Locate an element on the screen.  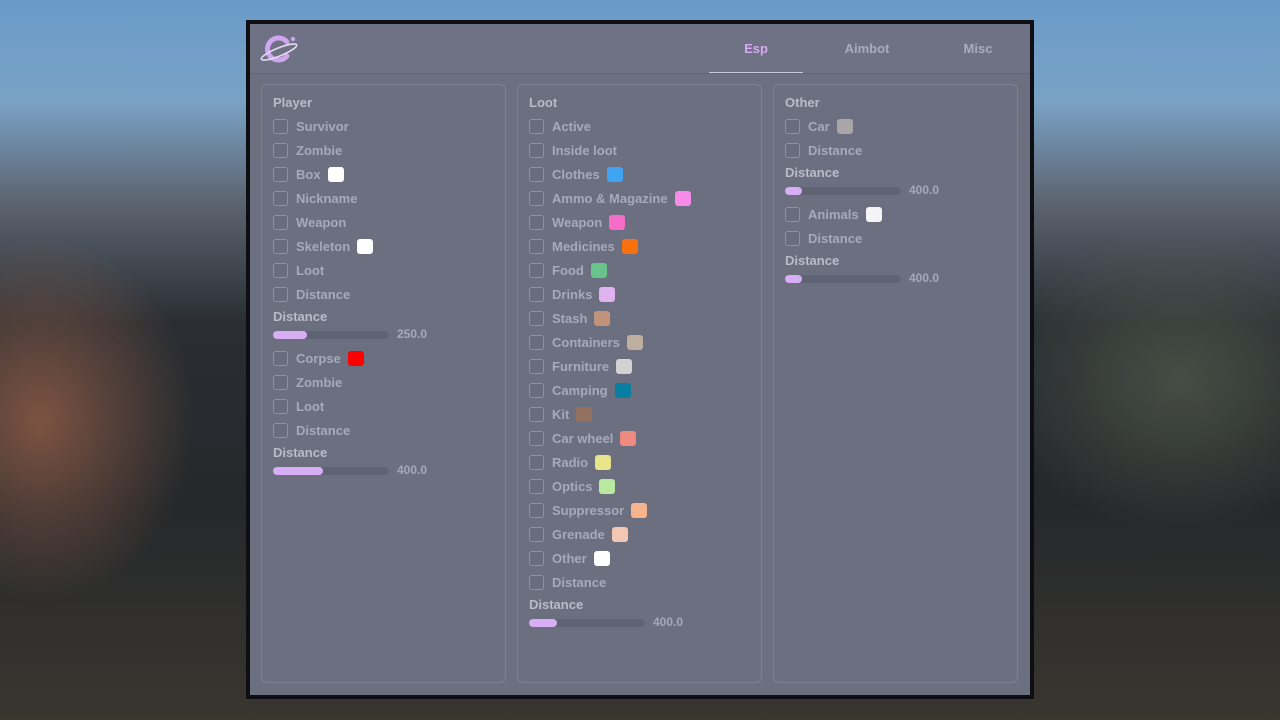
option-box: Box is located at coordinates (308, 174).